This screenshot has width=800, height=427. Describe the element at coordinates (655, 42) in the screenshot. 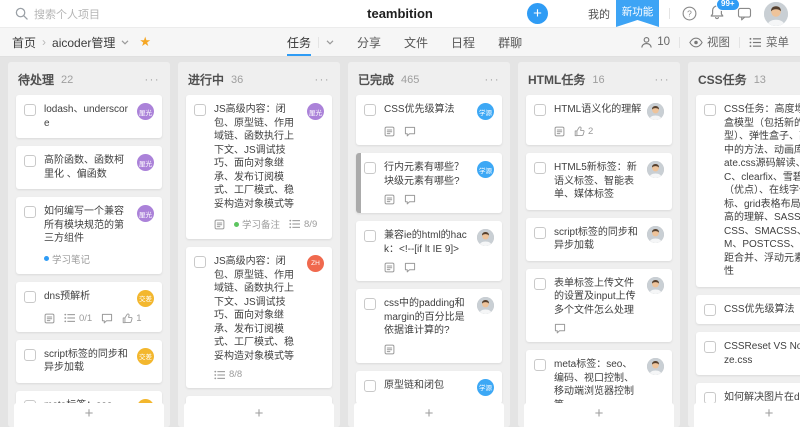

I see `members-button: 10` at that location.